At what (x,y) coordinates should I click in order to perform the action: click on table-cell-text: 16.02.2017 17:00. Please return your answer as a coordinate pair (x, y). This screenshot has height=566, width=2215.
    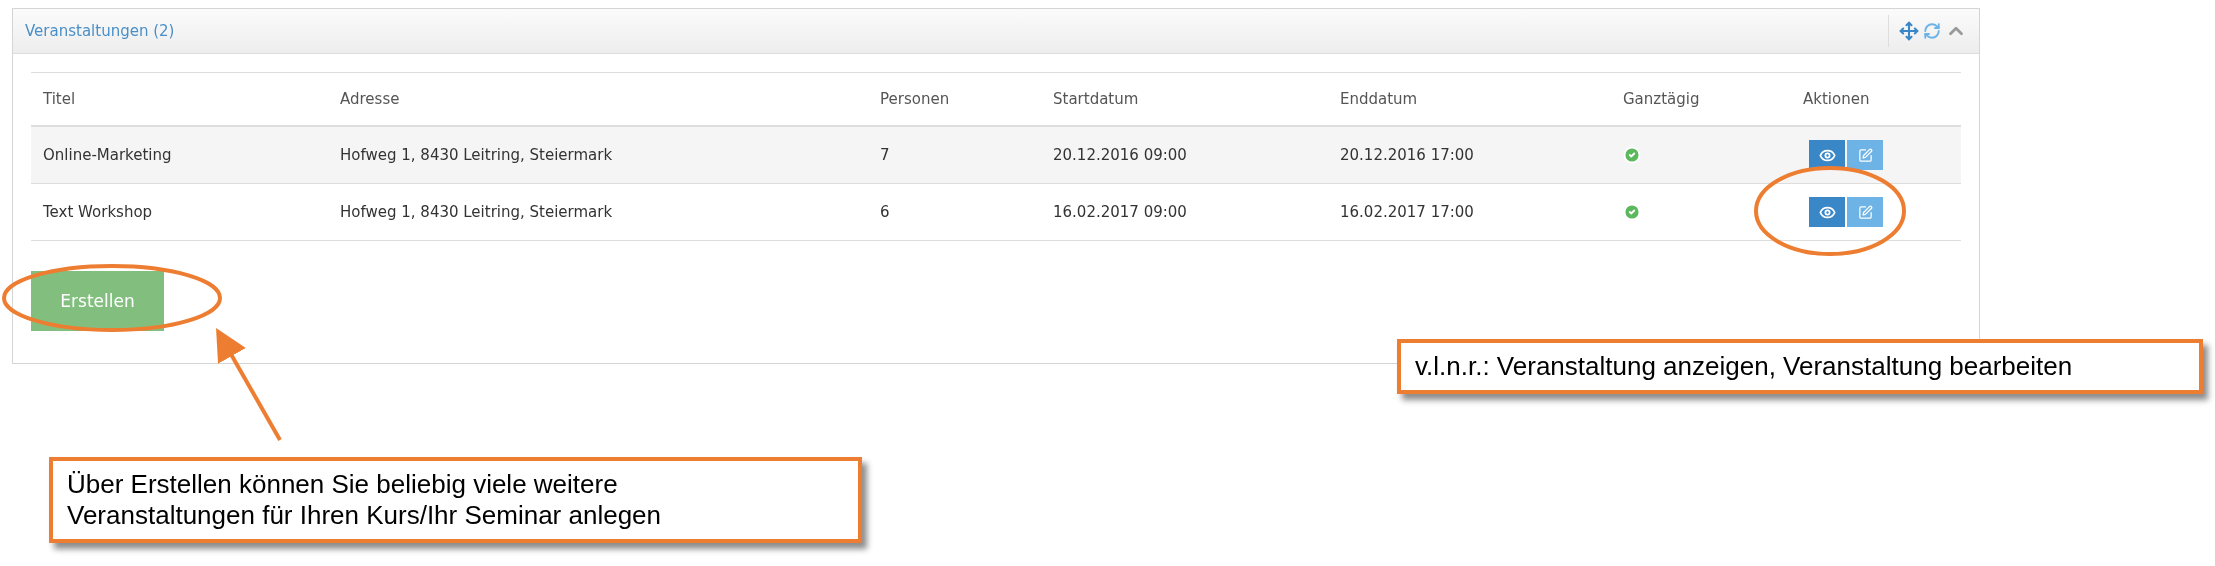
    Looking at the image, I should click on (1407, 212).